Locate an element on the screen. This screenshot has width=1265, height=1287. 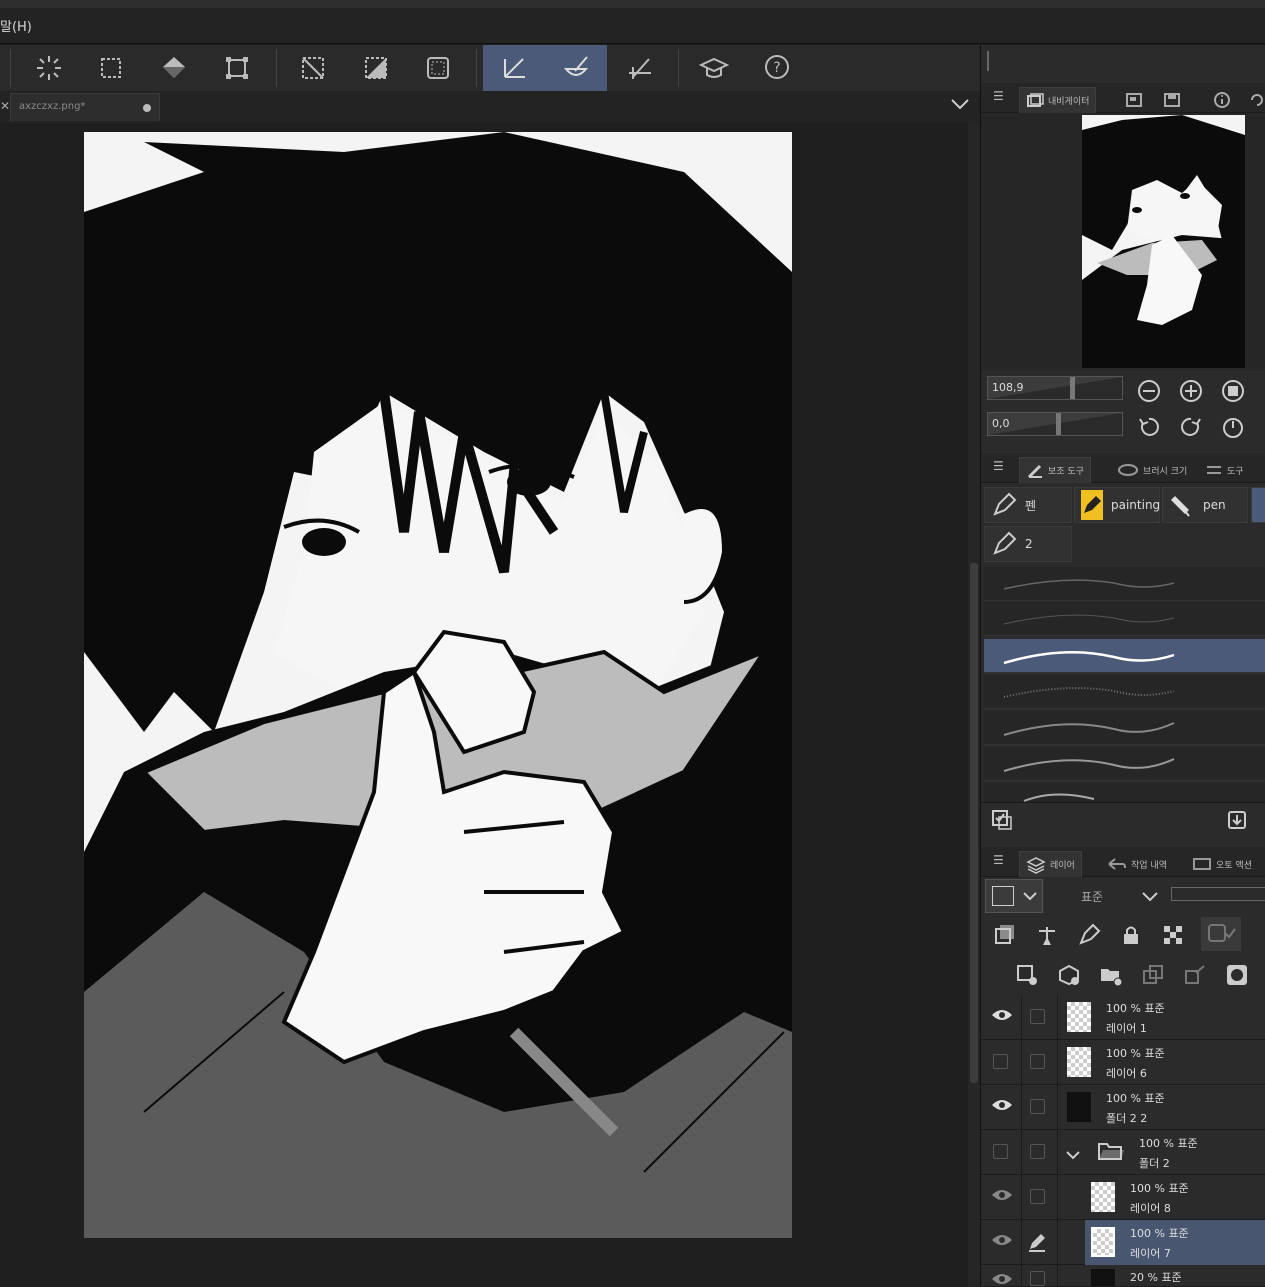
layer-row: 20 % 표준 is located at coordinates (1123, 1276).